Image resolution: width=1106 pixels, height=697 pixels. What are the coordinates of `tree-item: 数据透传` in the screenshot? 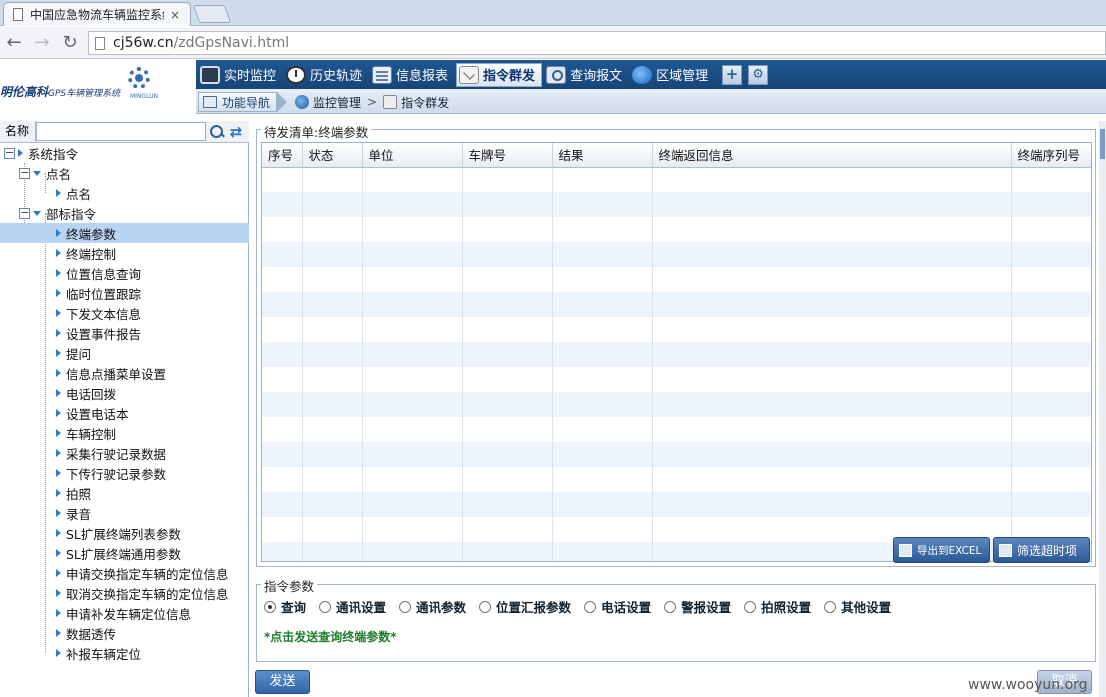 It's located at (124, 633).